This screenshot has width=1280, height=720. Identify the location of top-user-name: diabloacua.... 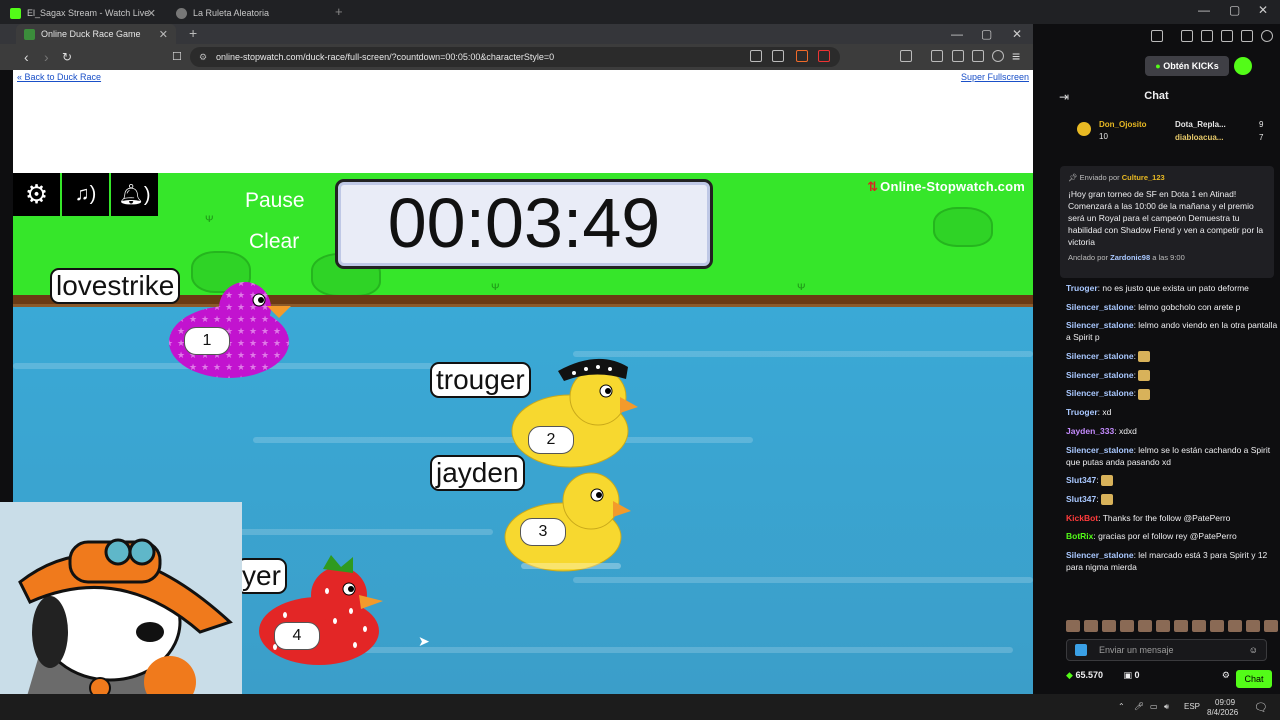
(1199, 137).